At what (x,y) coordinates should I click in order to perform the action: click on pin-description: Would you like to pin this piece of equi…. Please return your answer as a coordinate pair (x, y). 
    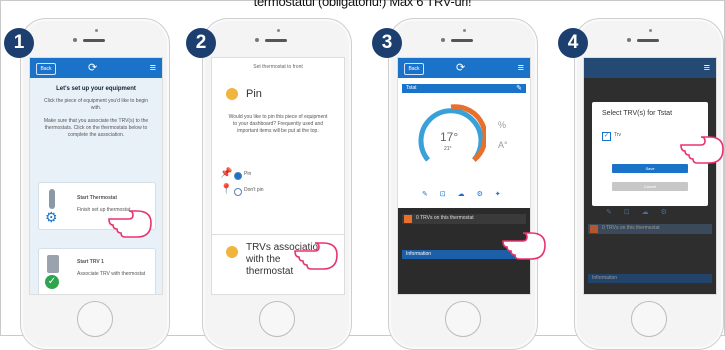
    Looking at the image, I should click on (278, 124).